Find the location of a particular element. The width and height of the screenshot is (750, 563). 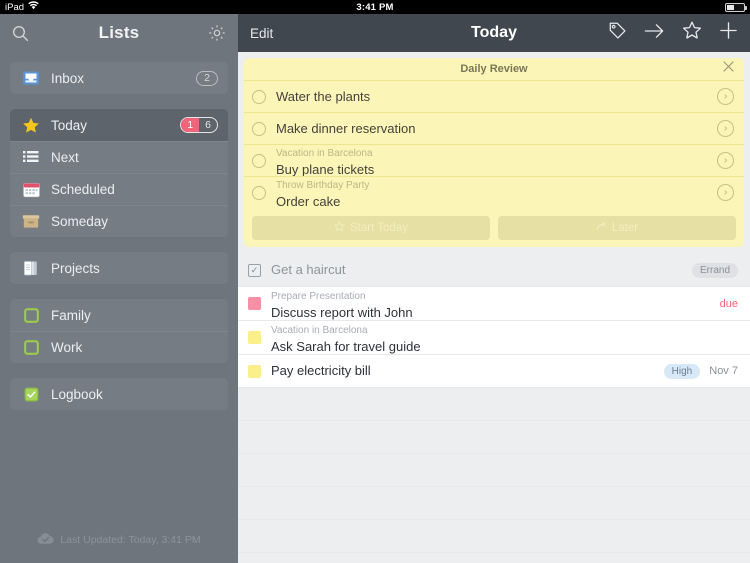

last-updated-label: Last Updated: Today, 3:41 PM is located at coordinates (130, 540).